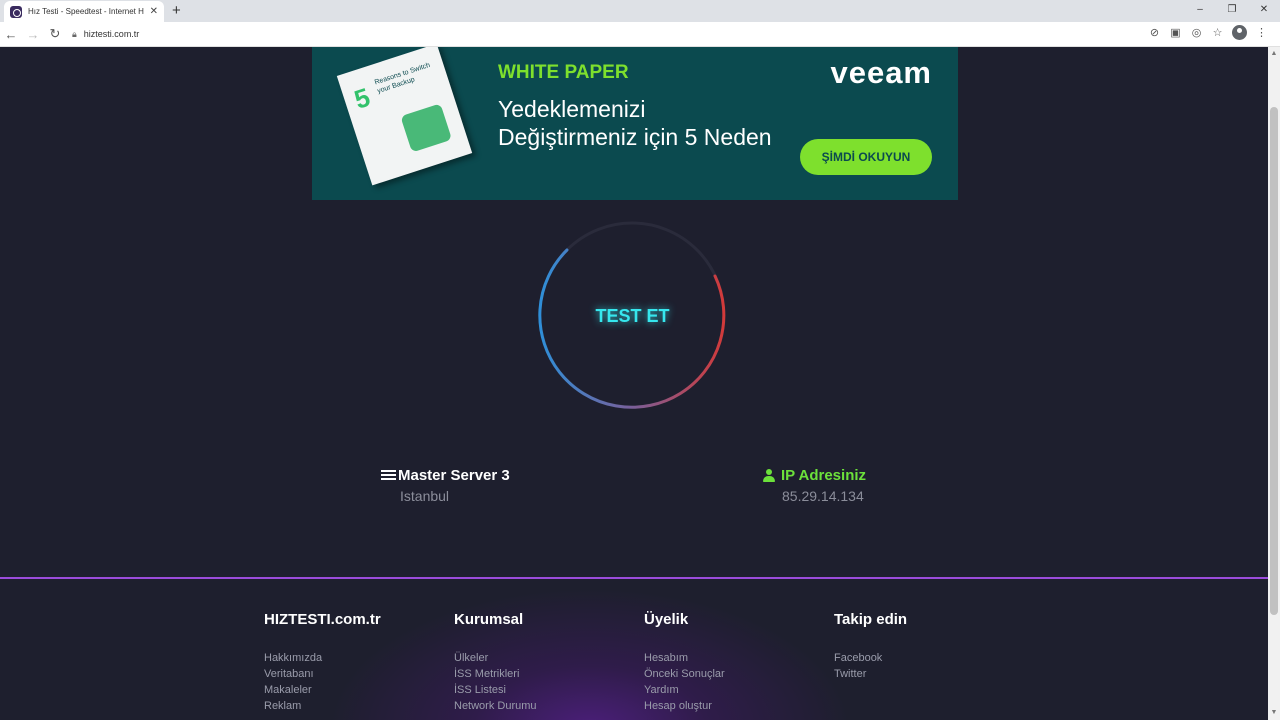  Describe the element at coordinates (426, 128) in the screenshot. I see `ad-book-graphic` at that location.